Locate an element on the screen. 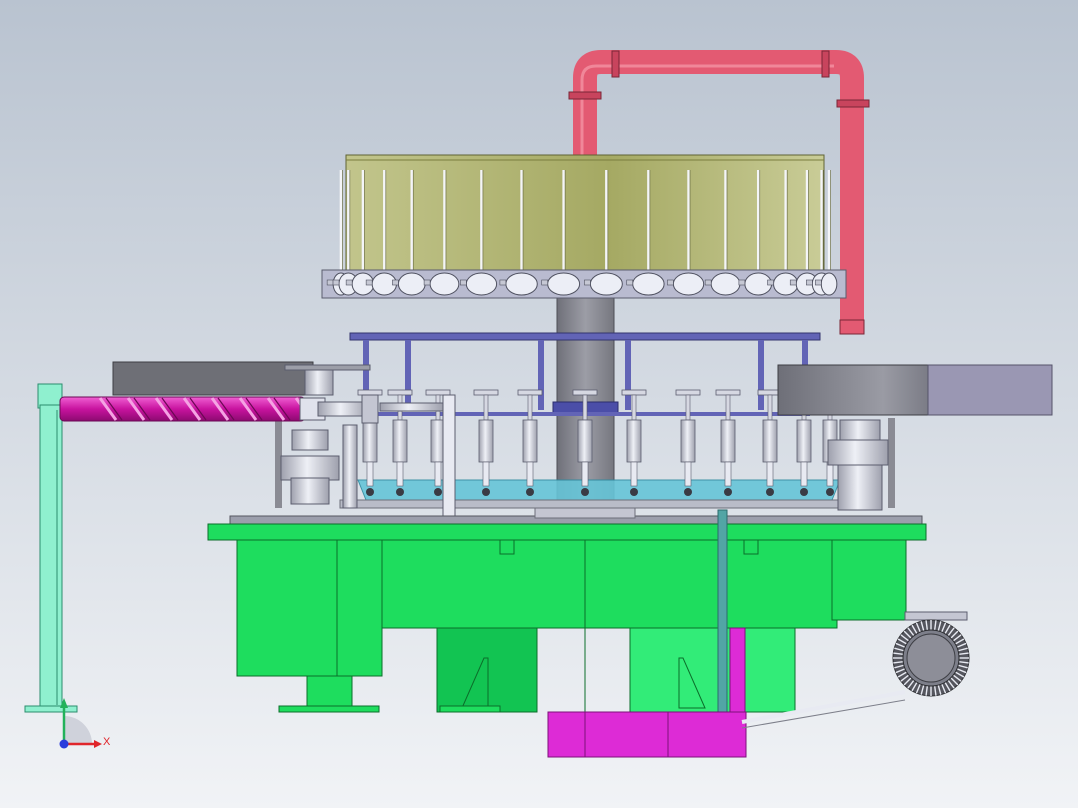 This screenshot has width=1078, height=808. drive-shaft-vertical is located at coordinates (722, 611).